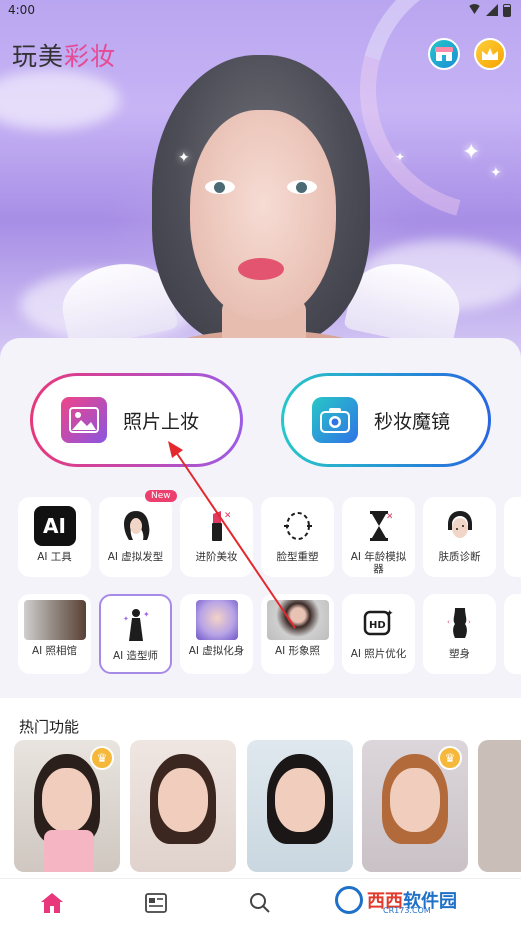  I want to click on feature-card-partial, so click(499, 806).